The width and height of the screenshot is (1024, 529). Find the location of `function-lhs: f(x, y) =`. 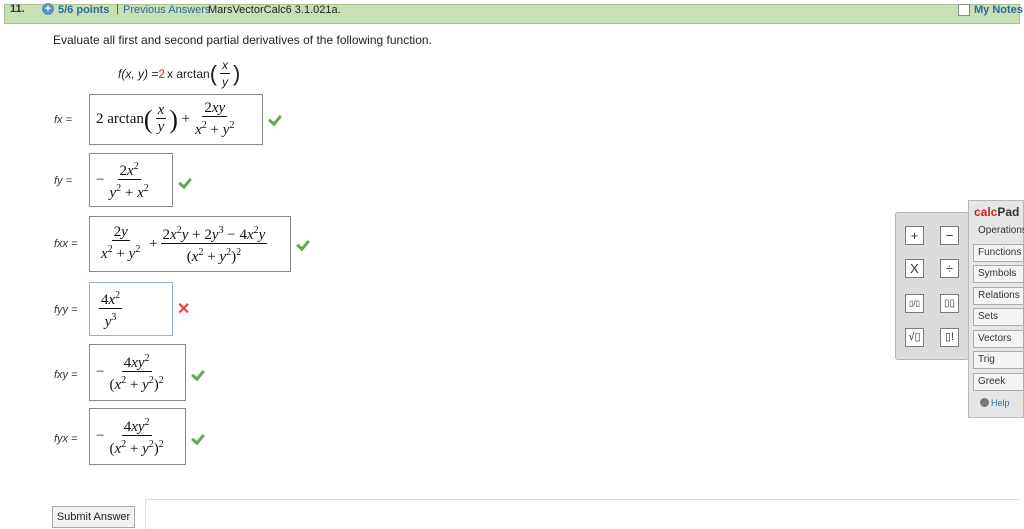

function-lhs: f(x, y) = is located at coordinates (138, 74).